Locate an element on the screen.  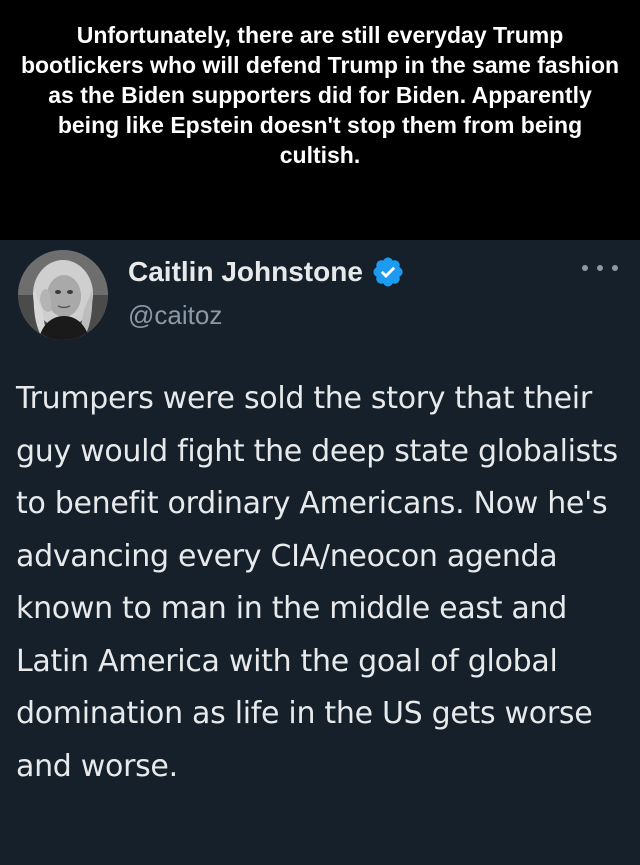
more-options-icon is located at coordinates (600, 268).